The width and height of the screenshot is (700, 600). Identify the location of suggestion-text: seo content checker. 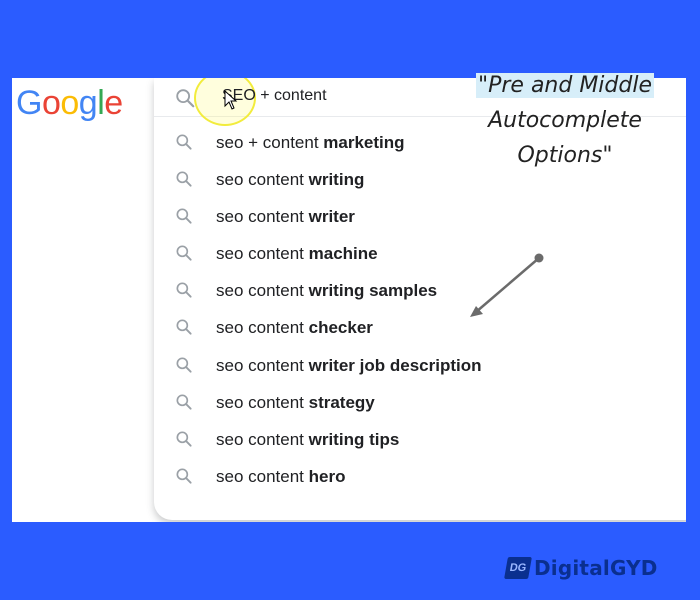
(294, 328).